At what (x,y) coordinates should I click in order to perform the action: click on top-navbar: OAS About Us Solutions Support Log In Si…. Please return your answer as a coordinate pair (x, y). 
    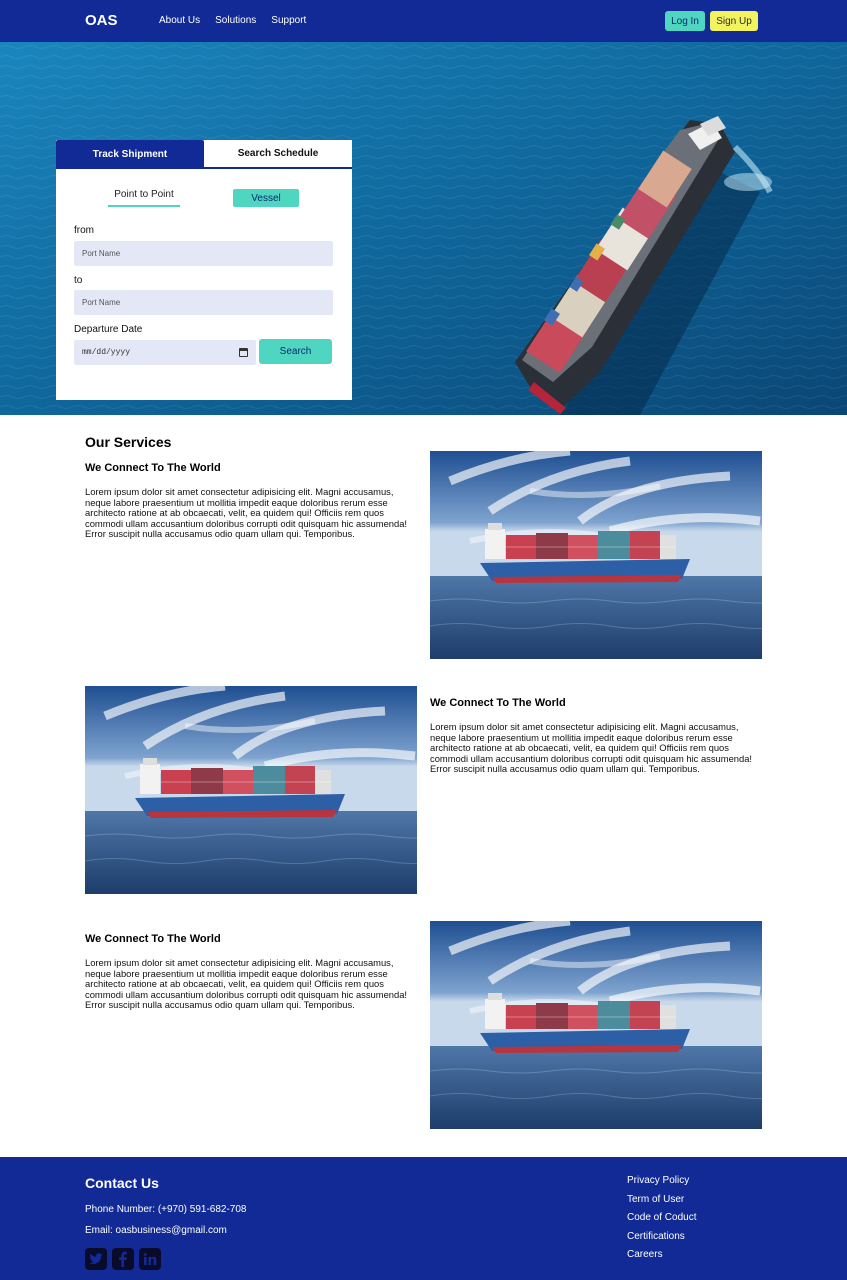
    Looking at the image, I should click on (423, 21).